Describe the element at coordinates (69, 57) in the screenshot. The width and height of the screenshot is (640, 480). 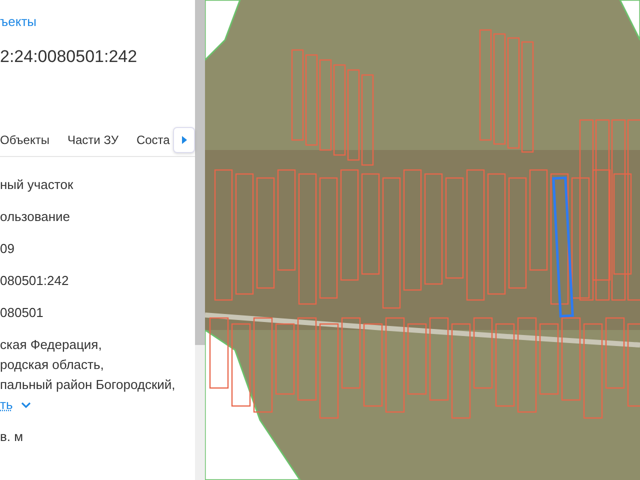
I see `cadastral-number: 2:24:0080501:242` at that location.